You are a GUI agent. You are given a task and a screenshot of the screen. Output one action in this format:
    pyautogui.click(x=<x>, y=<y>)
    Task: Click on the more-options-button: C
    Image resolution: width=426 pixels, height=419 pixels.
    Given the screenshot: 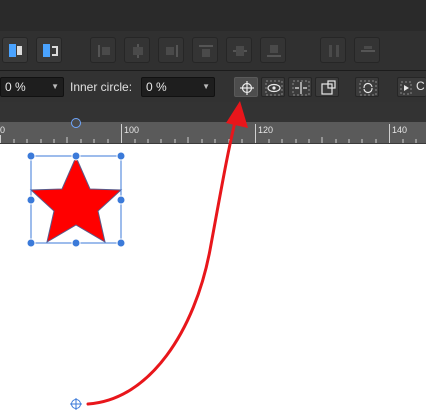 What is the action you would take?
    pyautogui.click(x=411, y=87)
    